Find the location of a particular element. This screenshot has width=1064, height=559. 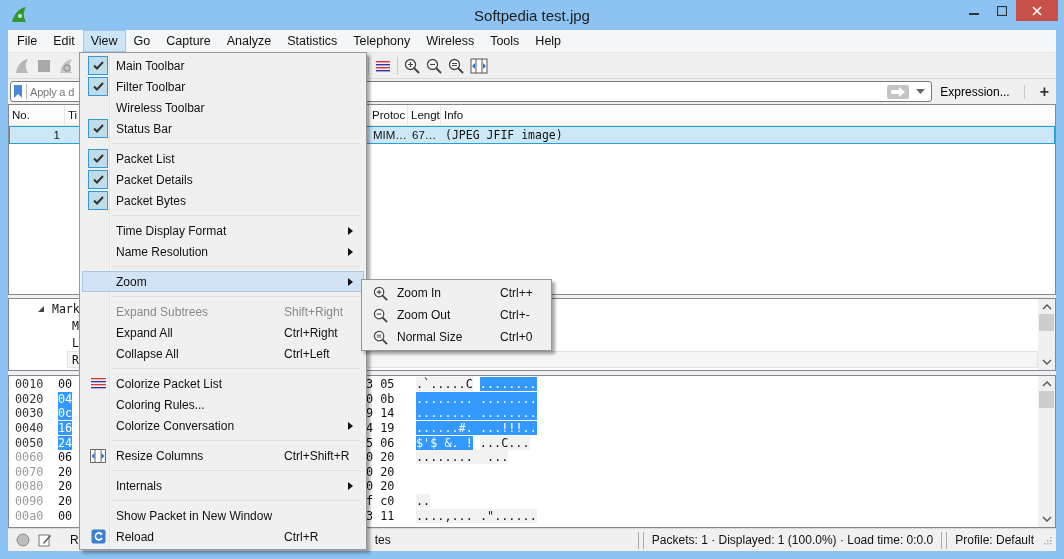

ascii-text: ......#. ...!!!.. is located at coordinates (476, 428).